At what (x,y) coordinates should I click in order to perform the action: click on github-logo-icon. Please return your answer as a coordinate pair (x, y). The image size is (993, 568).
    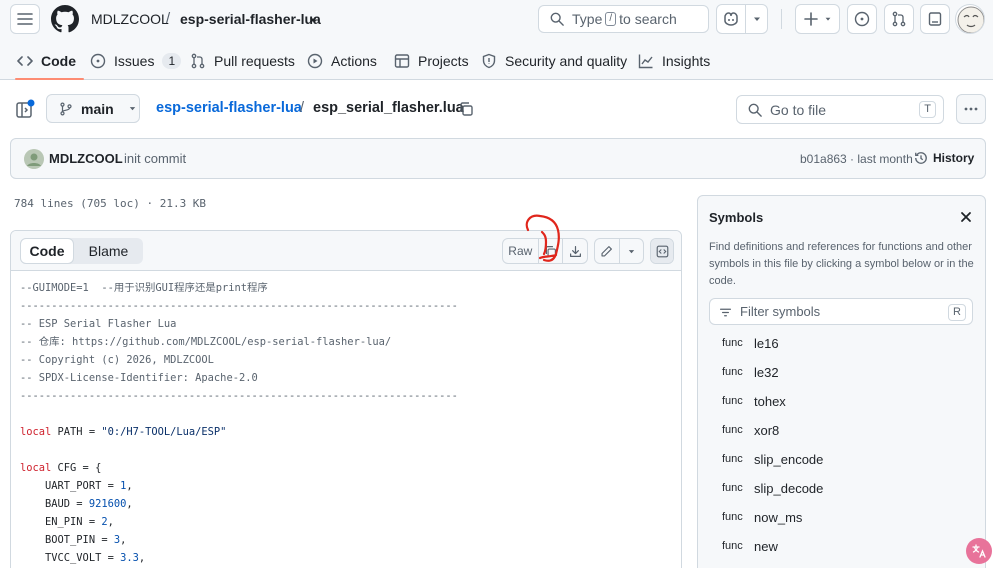
    Looking at the image, I should click on (65, 19).